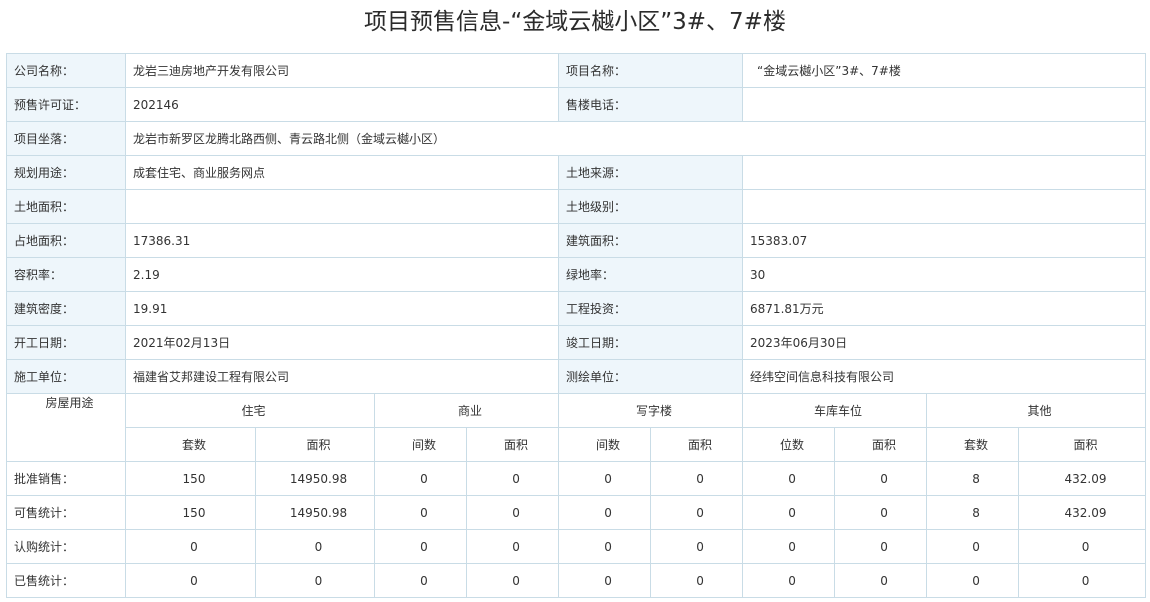  Describe the element at coordinates (342, 308) in the screenshot. I see `density-value: 19.91` at that location.